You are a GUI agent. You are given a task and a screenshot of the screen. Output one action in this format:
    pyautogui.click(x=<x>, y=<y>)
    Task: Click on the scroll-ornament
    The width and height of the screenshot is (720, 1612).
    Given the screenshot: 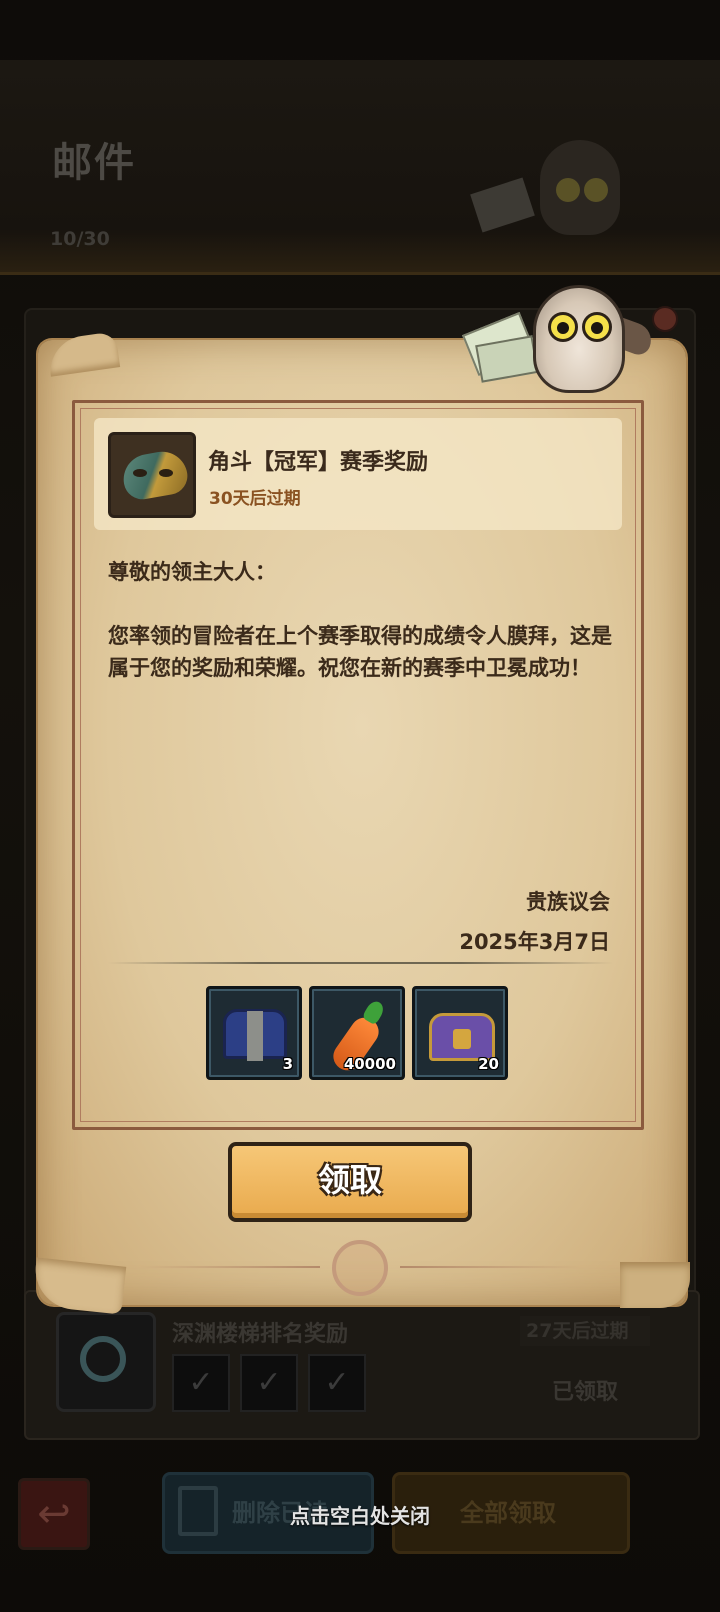 What is the action you would take?
    pyautogui.click(x=360, y=1268)
    